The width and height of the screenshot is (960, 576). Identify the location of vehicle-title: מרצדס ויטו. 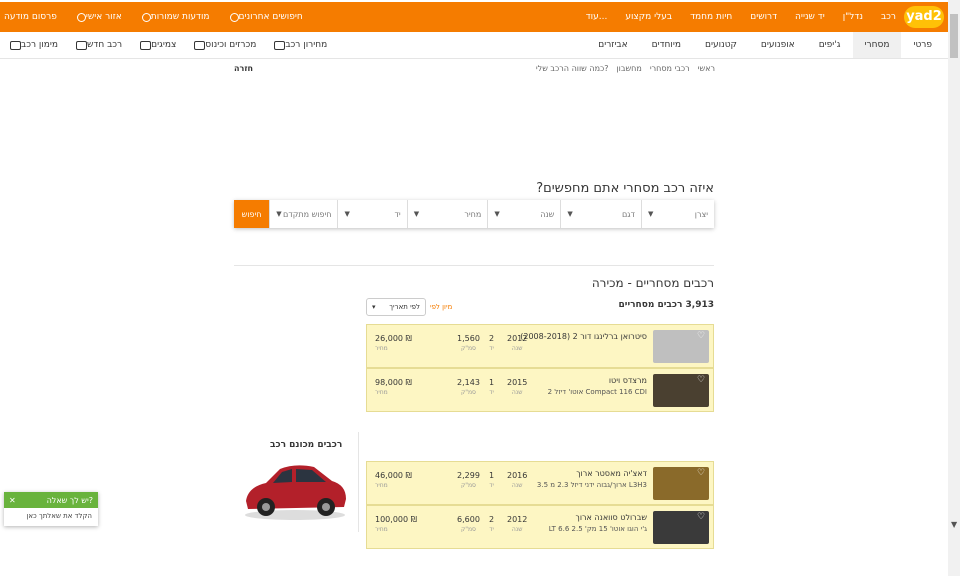
(627, 380).